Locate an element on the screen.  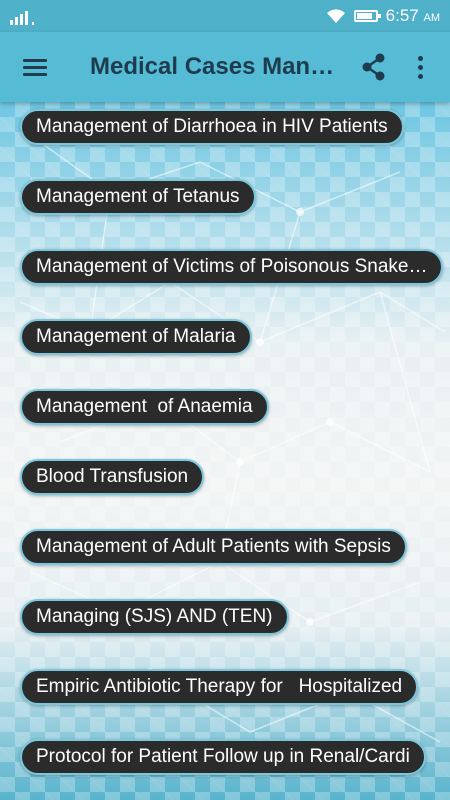
wifi-icon is located at coordinates (335, 16).